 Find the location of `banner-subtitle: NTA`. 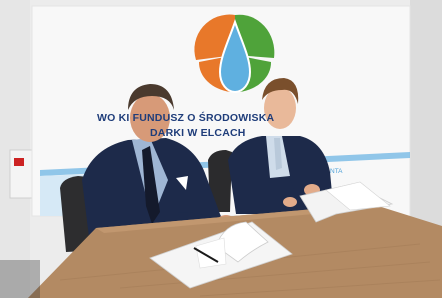

banner-subtitle: NTA is located at coordinates (336, 171).